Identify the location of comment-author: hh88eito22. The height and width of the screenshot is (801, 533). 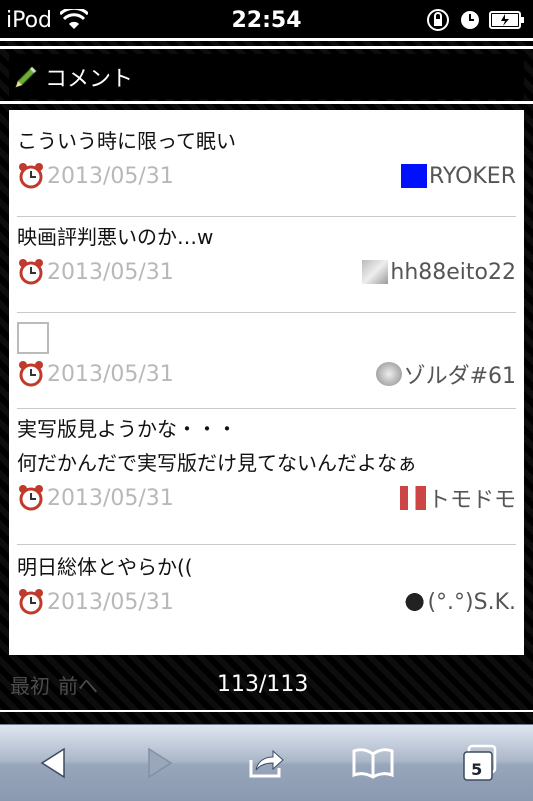
(439, 272).